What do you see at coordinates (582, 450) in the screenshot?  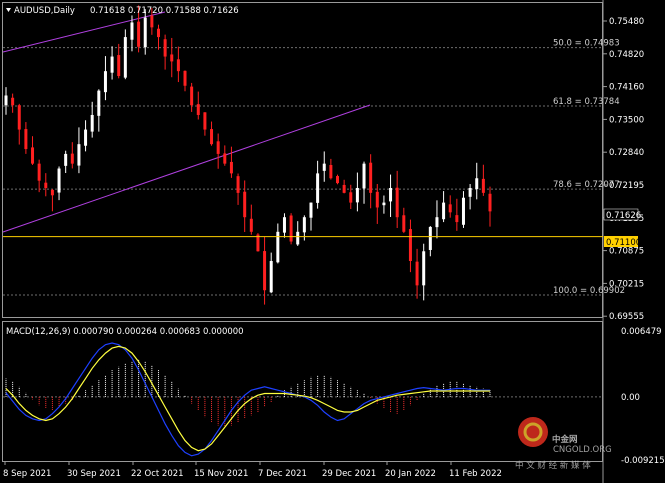 I see `watermark-site: CNGOLD.ORG` at bounding box center [582, 450].